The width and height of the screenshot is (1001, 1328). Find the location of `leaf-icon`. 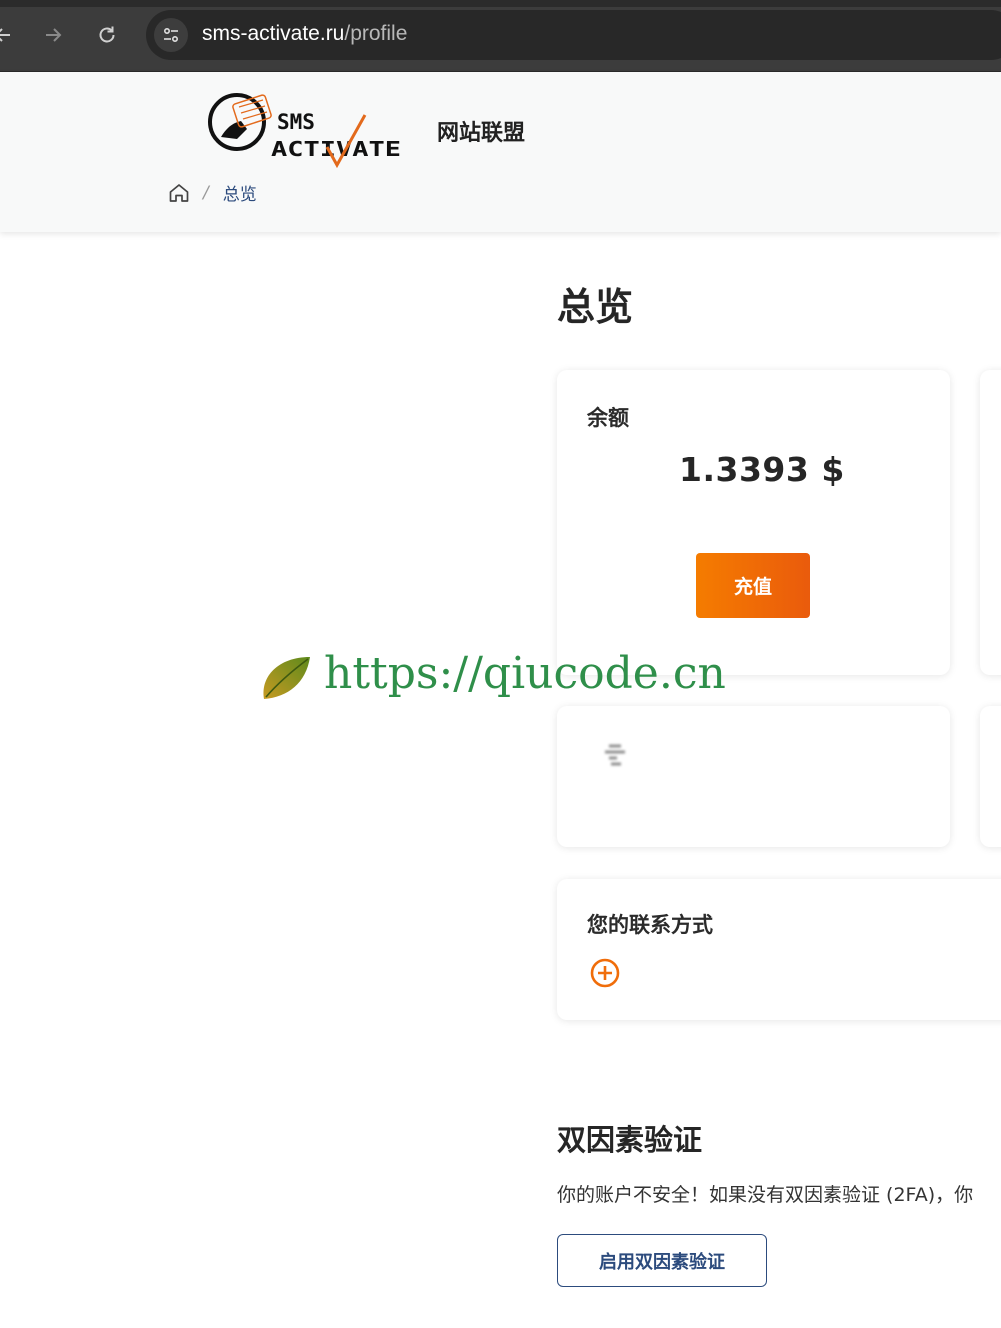

leaf-icon is located at coordinates (286, 678).